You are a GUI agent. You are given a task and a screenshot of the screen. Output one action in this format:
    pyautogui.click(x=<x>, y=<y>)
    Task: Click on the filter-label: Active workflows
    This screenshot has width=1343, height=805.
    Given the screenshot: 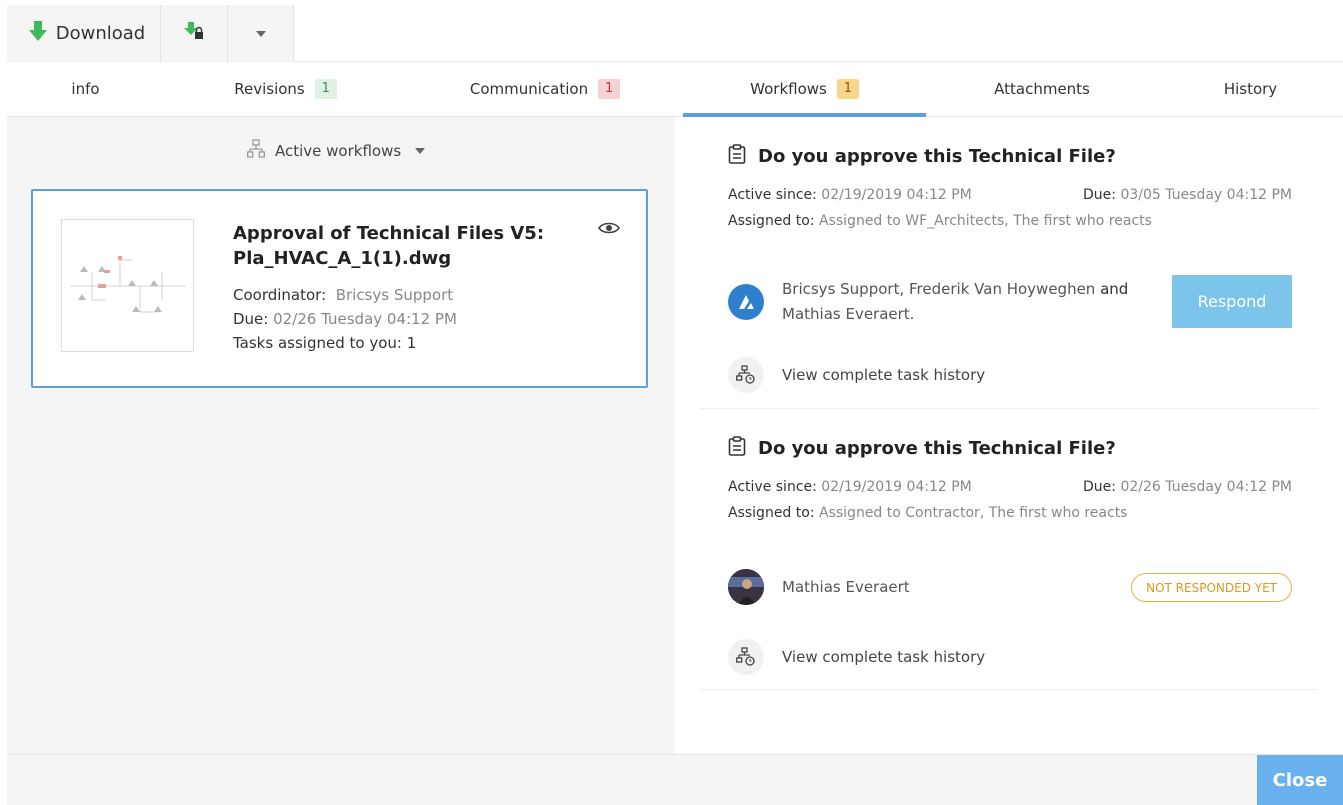 What is the action you would take?
    pyautogui.click(x=338, y=151)
    